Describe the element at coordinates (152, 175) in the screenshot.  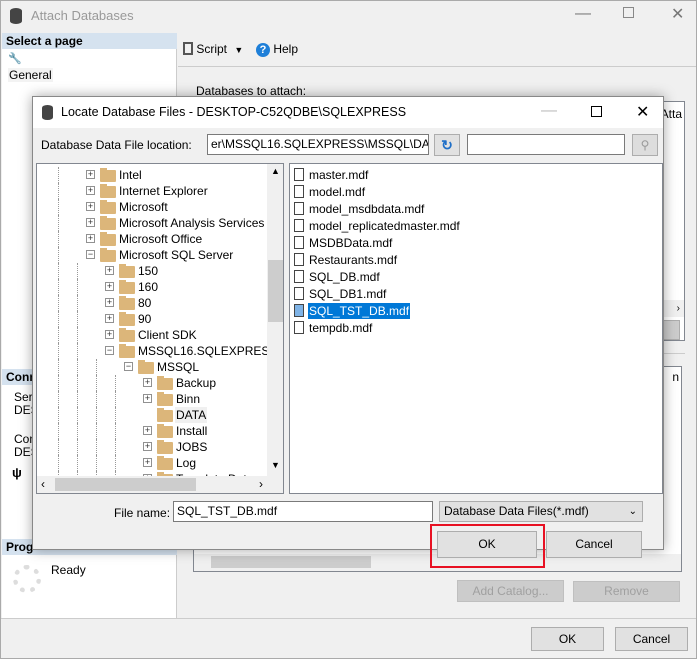
I see `tree-item: + Intel` at that location.